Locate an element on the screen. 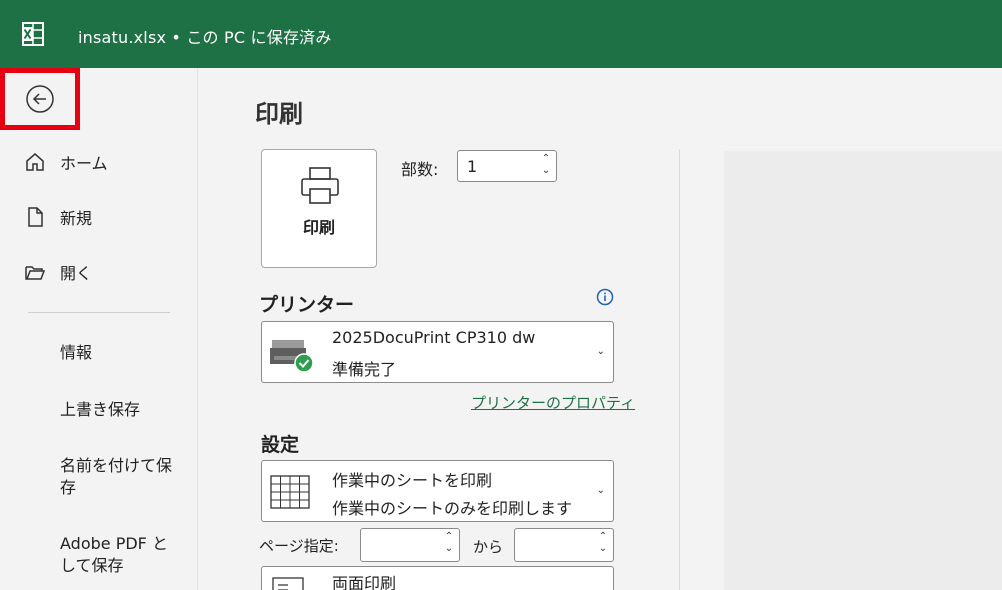  printer-status: 準備完了 is located at coordinates (364, 369).